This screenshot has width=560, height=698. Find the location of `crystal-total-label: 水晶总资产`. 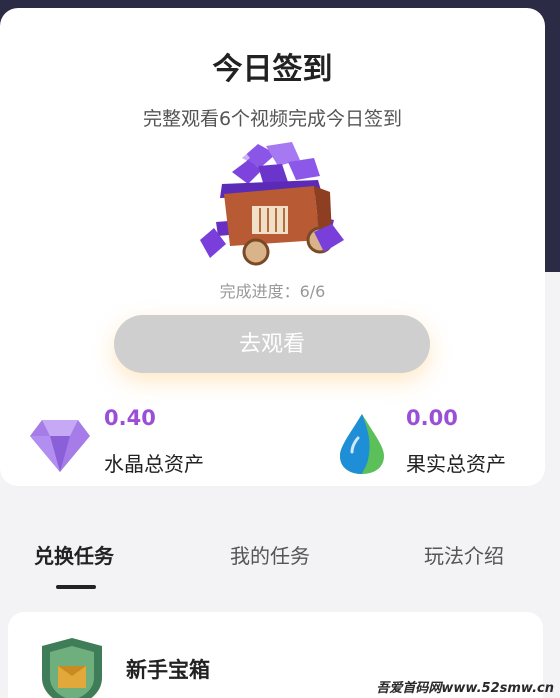

crystal-total-label: 水晶总资产 is located at coordinates (154, 464).